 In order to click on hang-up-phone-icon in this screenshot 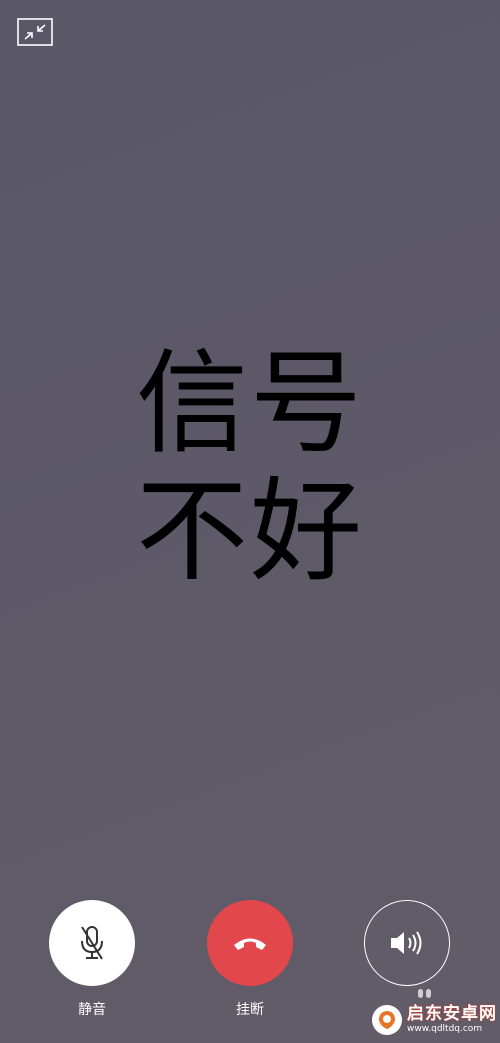, I will do `click(250, 944)`.